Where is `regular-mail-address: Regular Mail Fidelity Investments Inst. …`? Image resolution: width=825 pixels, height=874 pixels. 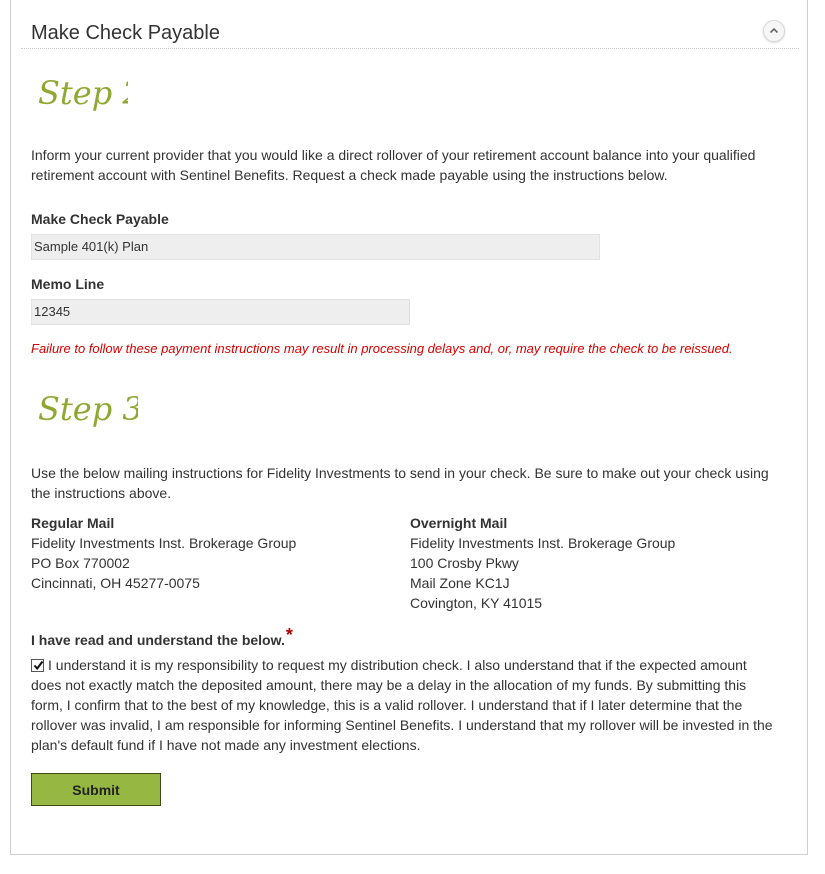
regular-mail-address: Regular Mail Fidelity Investments Inst. … is located at coordinates (163, 553).